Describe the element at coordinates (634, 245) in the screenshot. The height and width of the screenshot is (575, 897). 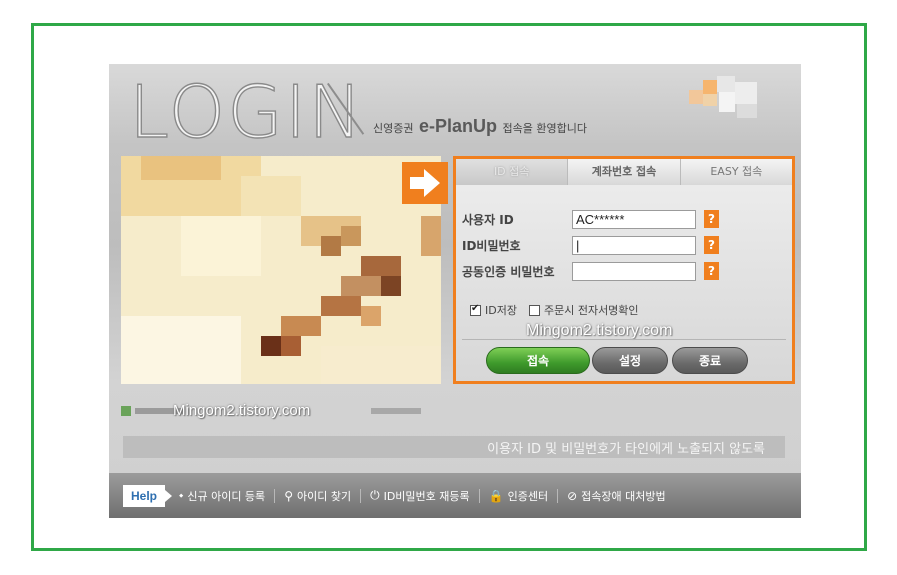
I see `password-input: |` at that location.